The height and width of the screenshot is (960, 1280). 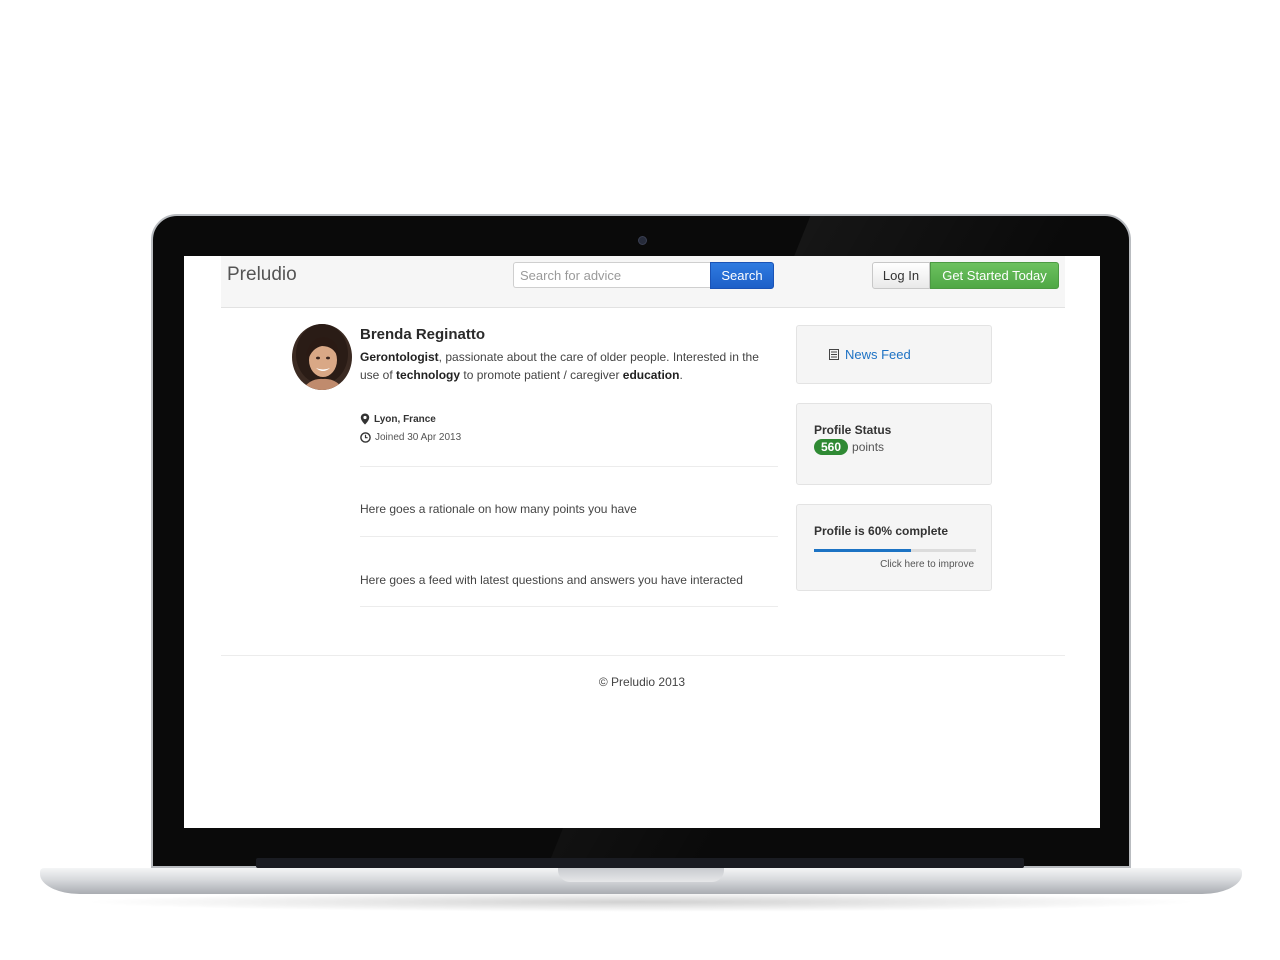 What do you see at coordinates (418, 437) in the screenshot?
I see `joined-text: Joined 30 Apr 2013` at bounding box center [418, 437].